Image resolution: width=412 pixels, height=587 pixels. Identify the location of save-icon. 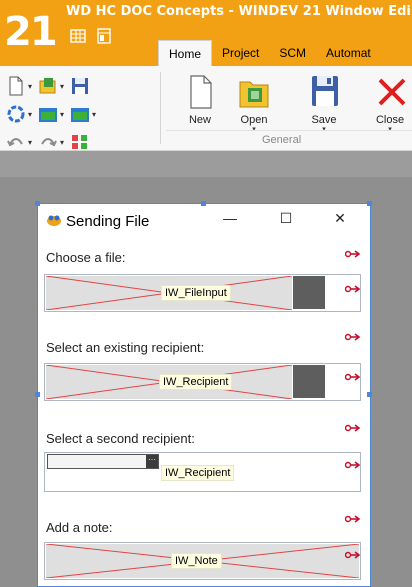
(80, 86).